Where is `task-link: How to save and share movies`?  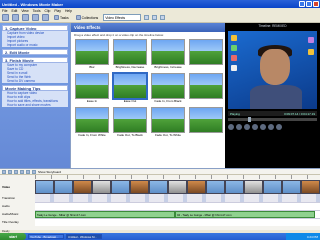 task-link: How to save and share movies is located at coordinates (35, 105).